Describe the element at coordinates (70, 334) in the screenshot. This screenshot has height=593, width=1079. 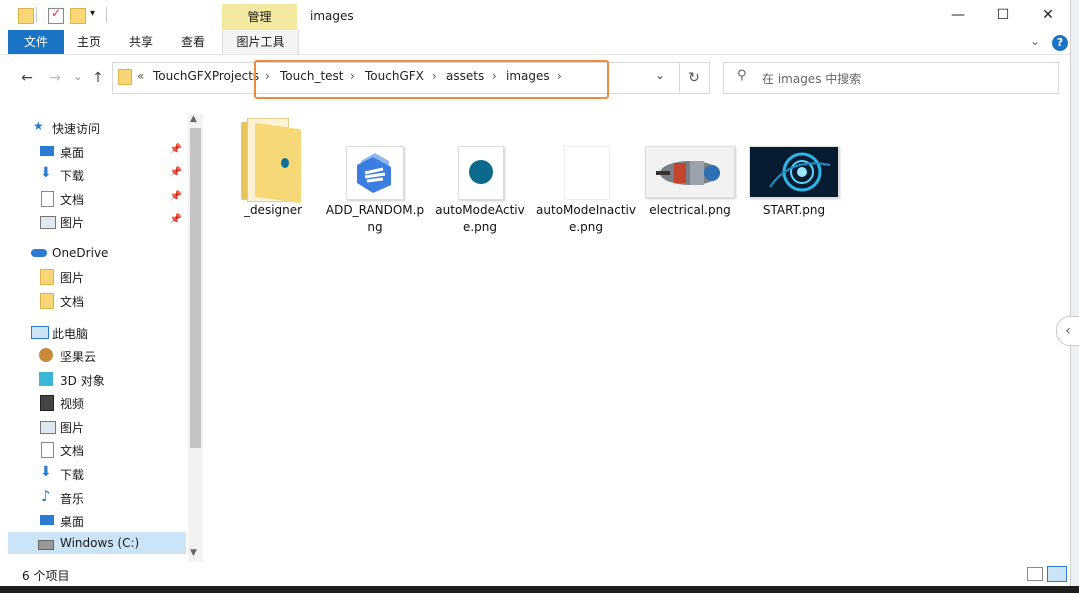
I see `nav-label: 此电脑` at that location.